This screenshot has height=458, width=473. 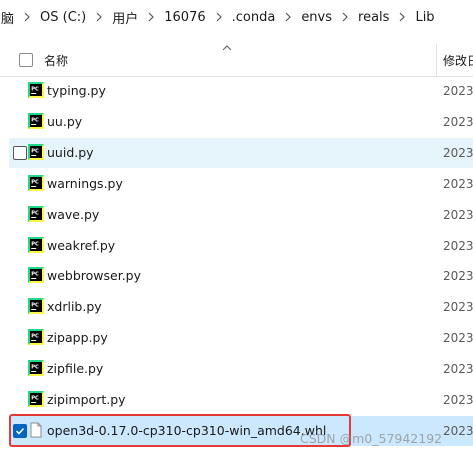 What do you see at coordinates (241, 184) in the screenshot?
I see `file-row: PC warnings.py 2023/` at bounding box center [241, 184].